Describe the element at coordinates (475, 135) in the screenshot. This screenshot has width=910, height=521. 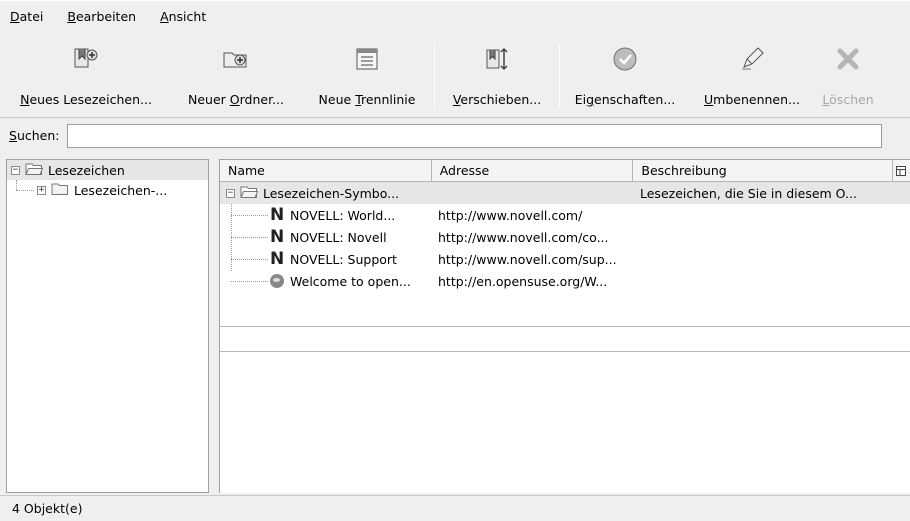
I see `search-input` at that location.